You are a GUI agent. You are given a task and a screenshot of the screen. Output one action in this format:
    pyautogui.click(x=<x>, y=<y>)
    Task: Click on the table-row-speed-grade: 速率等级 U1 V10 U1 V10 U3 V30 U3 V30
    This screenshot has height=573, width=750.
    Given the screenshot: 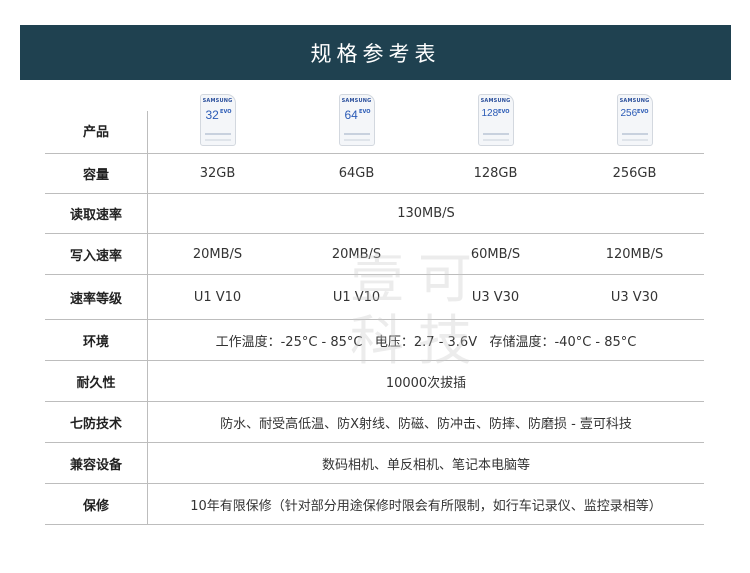 What is the action you would take?
    pyautogui.click(x=374, y=297)
    